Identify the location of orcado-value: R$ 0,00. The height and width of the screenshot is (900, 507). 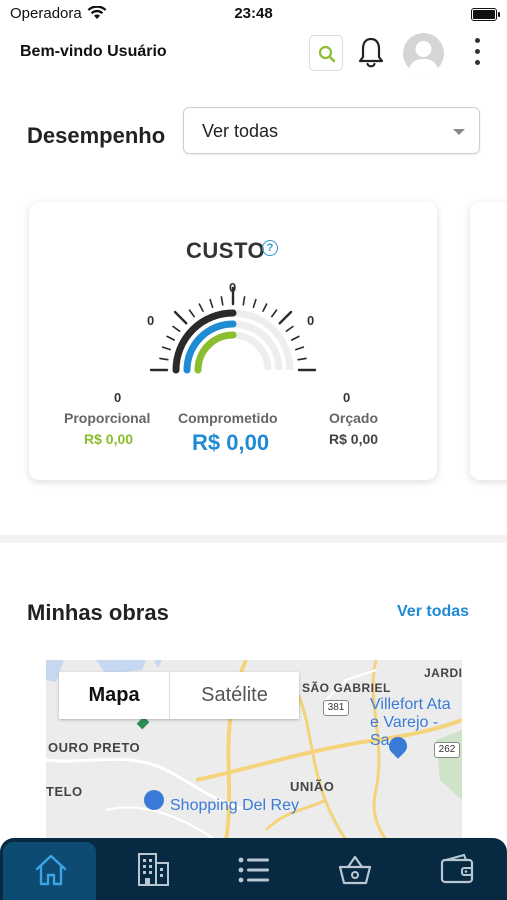
(354, 439).